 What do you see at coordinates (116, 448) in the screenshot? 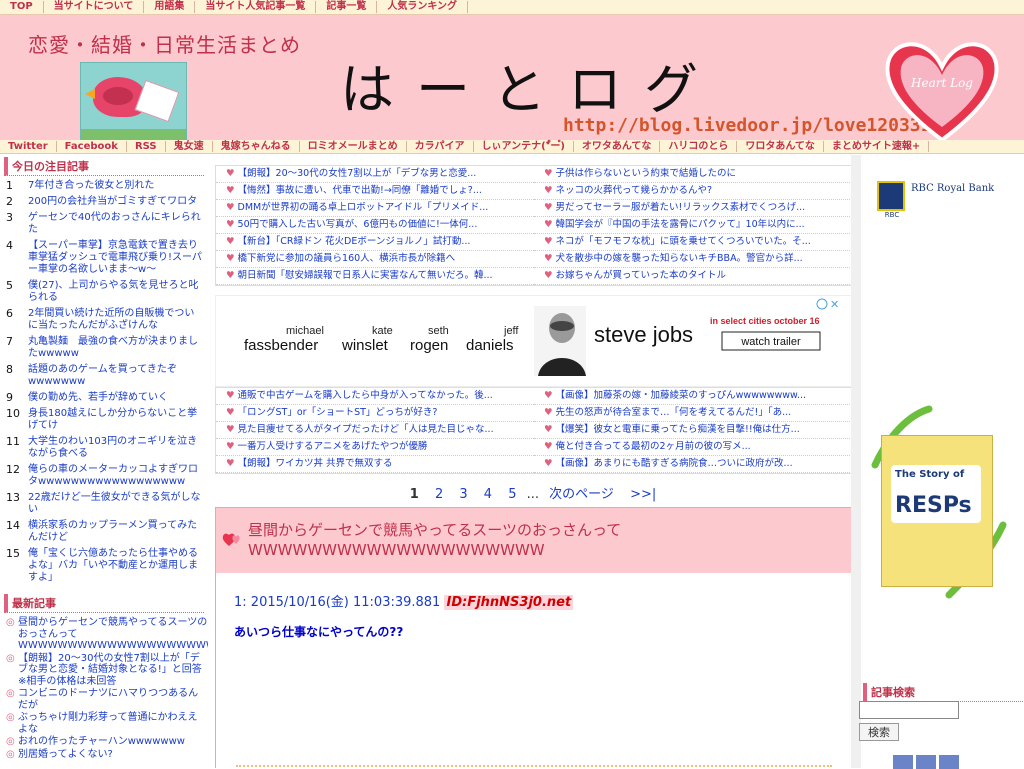
I see `ranking-link: 大学生のわい103円のオニギリを泣きながら食べる` at bounding box center [116, 448].